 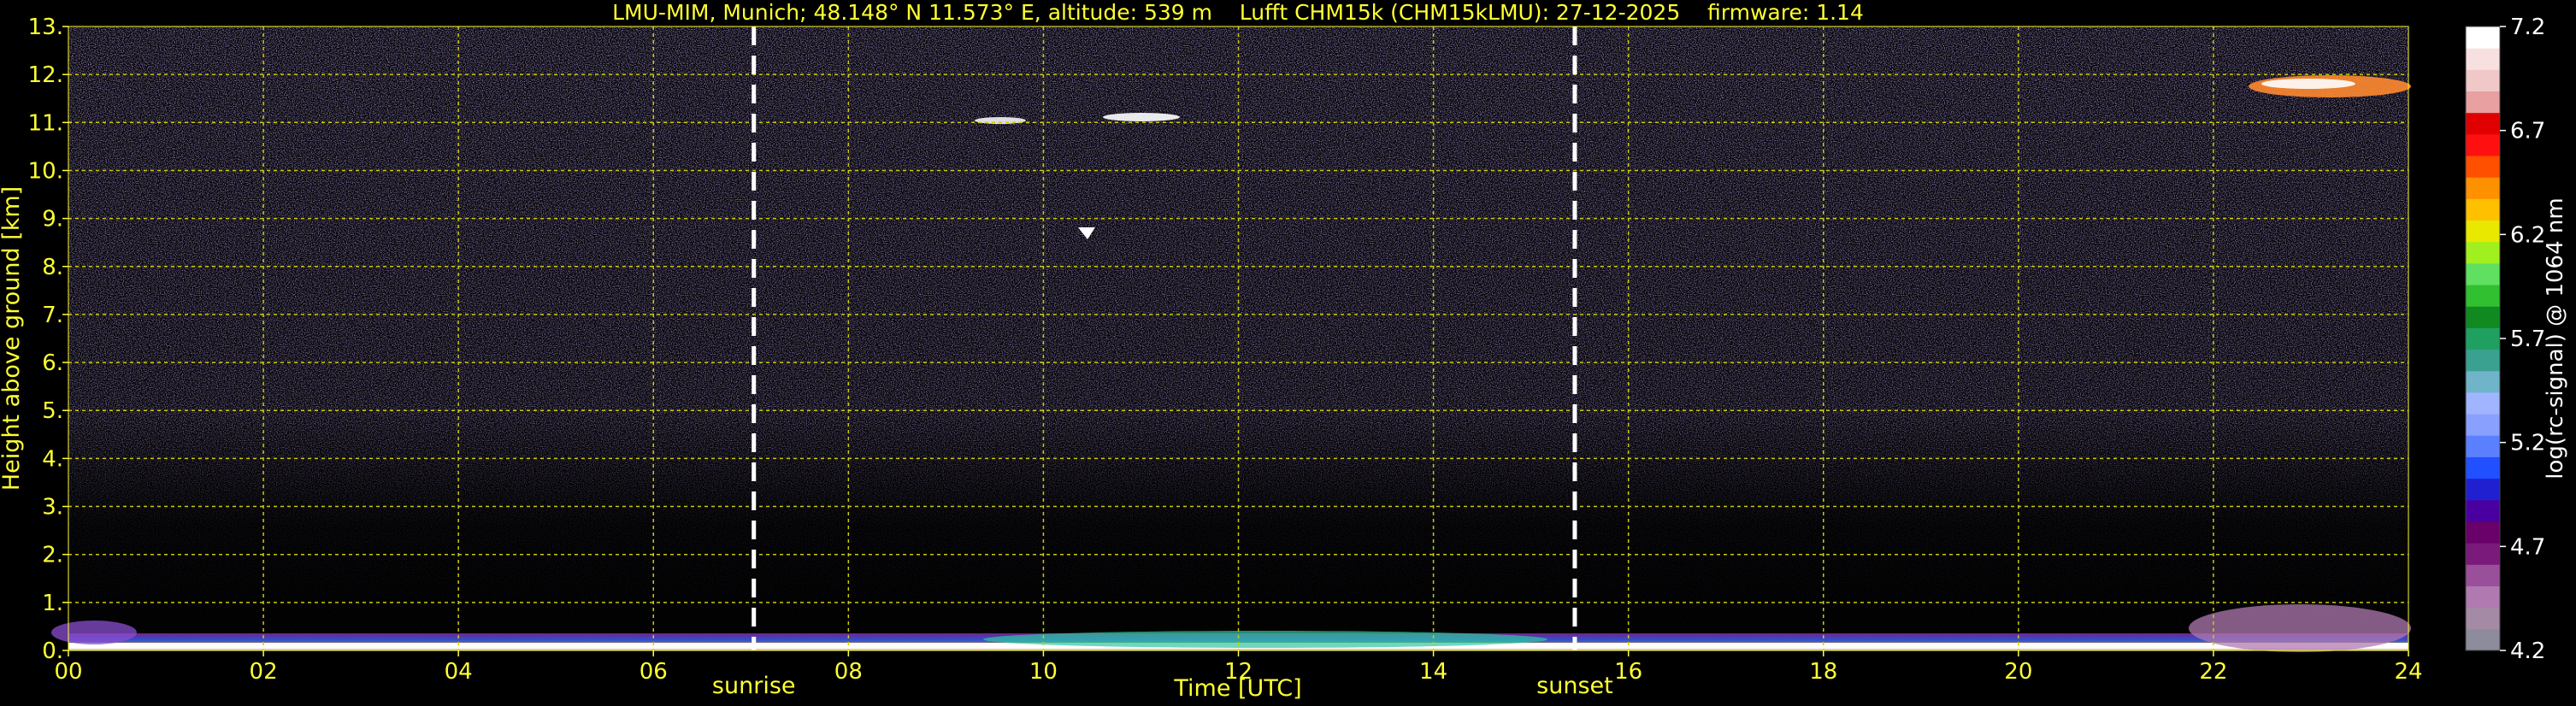 What do you see at coordinates (2213, 672) in the screenshot?
I see `x-tick-label: 22` at bounding box center [2213, 672].